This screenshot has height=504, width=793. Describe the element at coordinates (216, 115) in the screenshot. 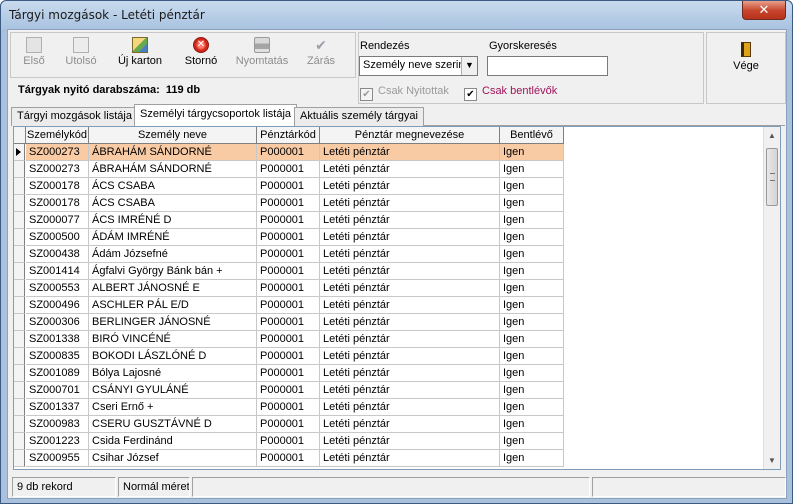

I see `tab-personal-groups: Személyi tárgycsoportok listája` at that location.